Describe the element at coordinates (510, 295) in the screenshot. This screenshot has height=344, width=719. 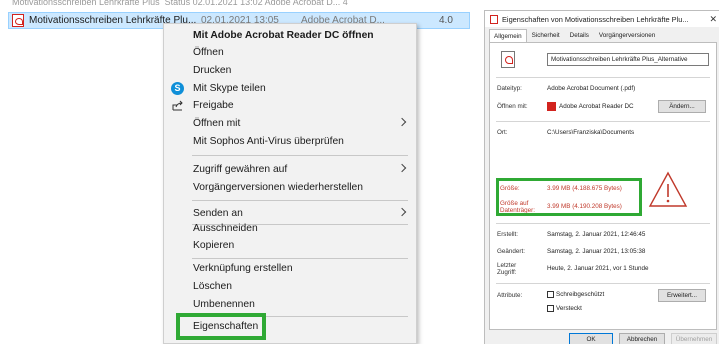
I see `attributes-label: Attribute:` at that location.